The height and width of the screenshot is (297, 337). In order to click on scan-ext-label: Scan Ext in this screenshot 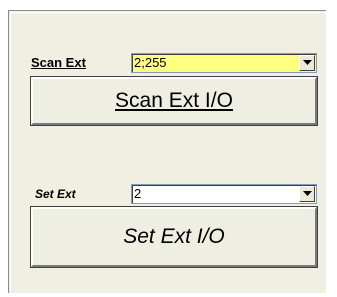, I will do `click(58, 62)`.